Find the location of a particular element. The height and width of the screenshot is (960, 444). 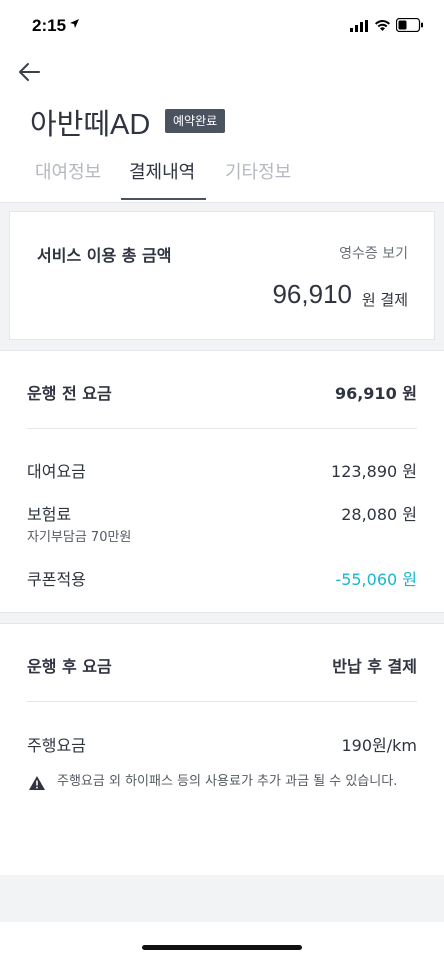

coupon-value: -55,060 원 is located at coordinates (376, 579).